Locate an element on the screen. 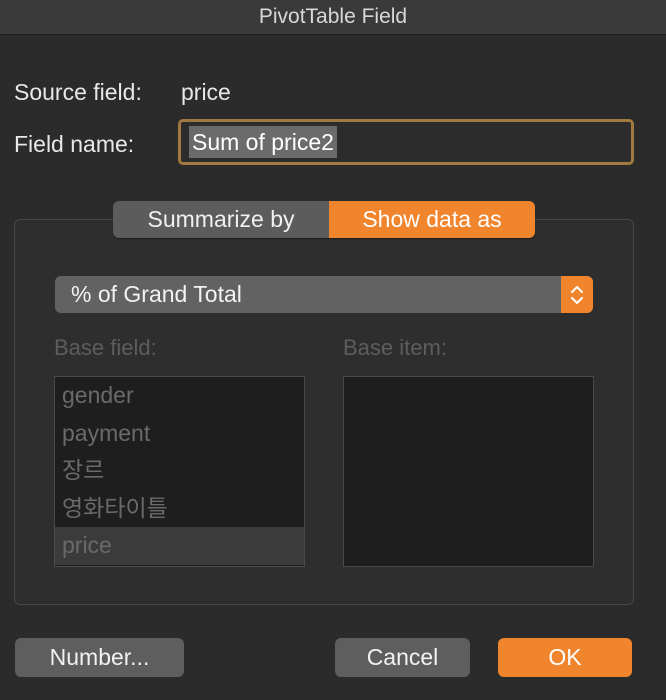 The width and height of the screenshot is (666, 700). up-down-chevron-icon is located at coordinates (577, 294).